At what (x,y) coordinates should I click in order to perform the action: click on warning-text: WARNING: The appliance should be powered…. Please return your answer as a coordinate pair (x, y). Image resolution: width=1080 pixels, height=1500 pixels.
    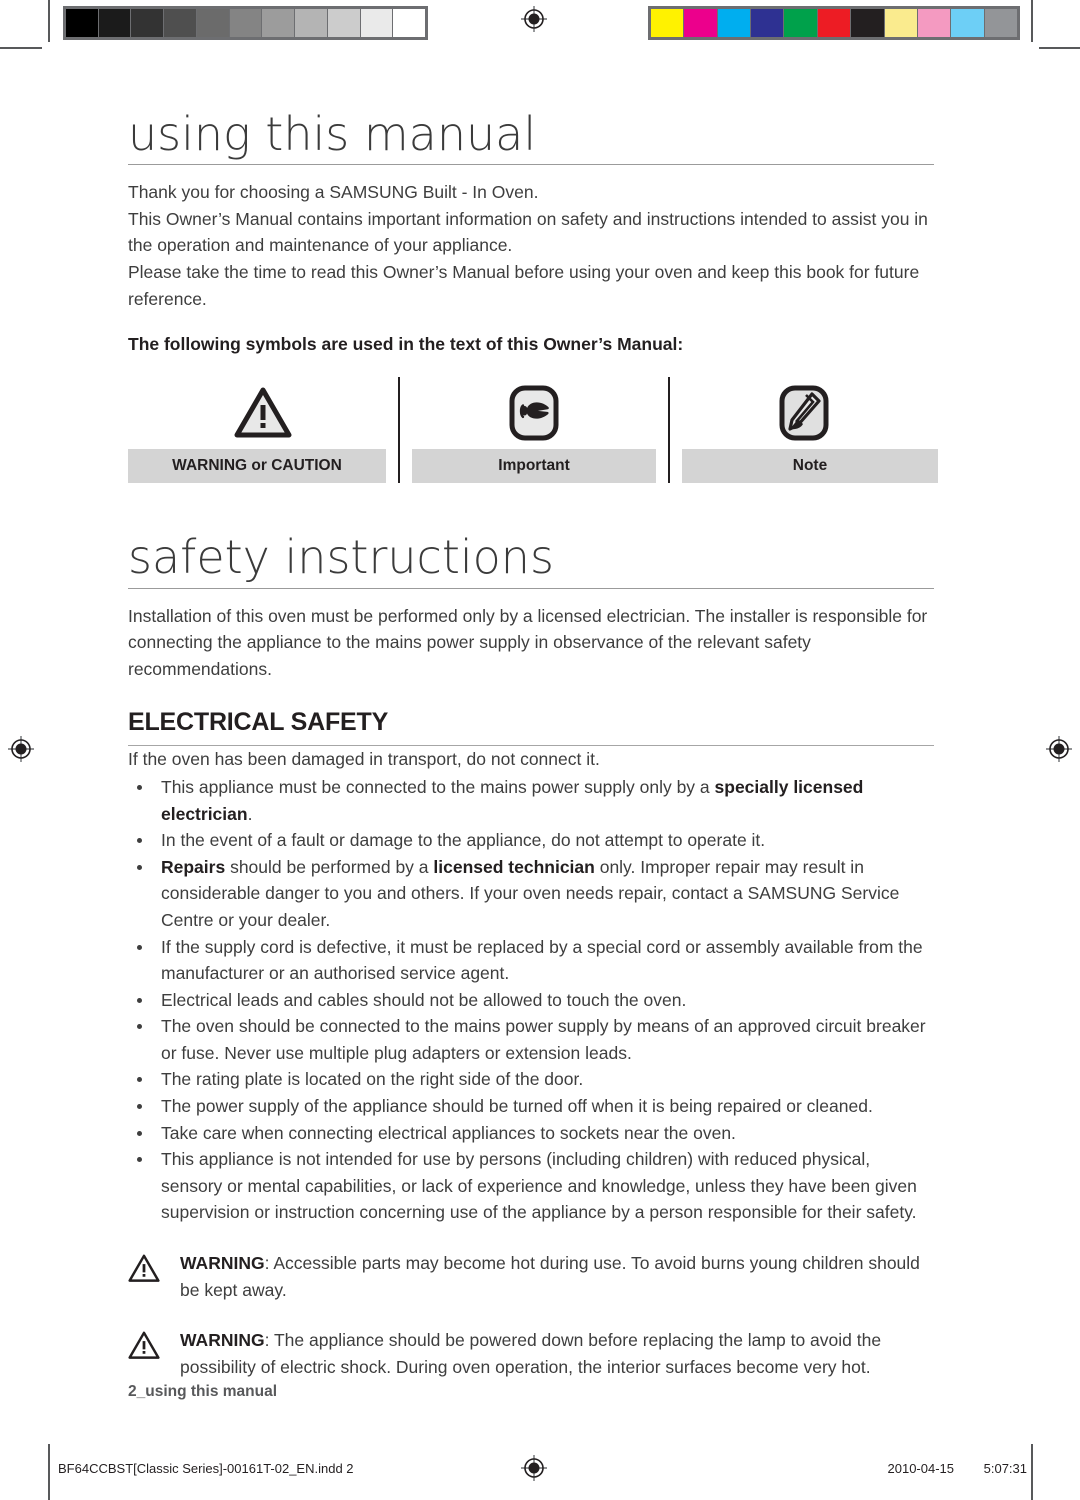
    Looking at the image, I should click on (531, 1353).